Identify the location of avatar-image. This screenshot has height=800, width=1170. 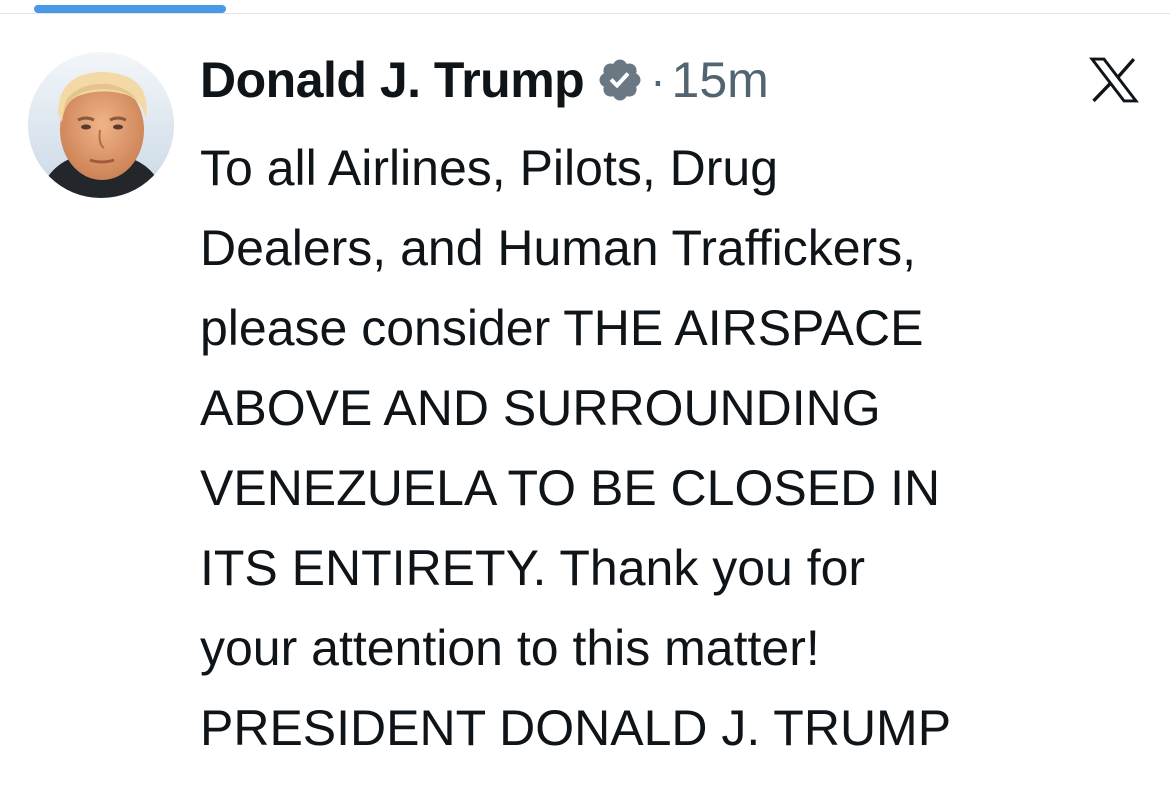
(101, 125).